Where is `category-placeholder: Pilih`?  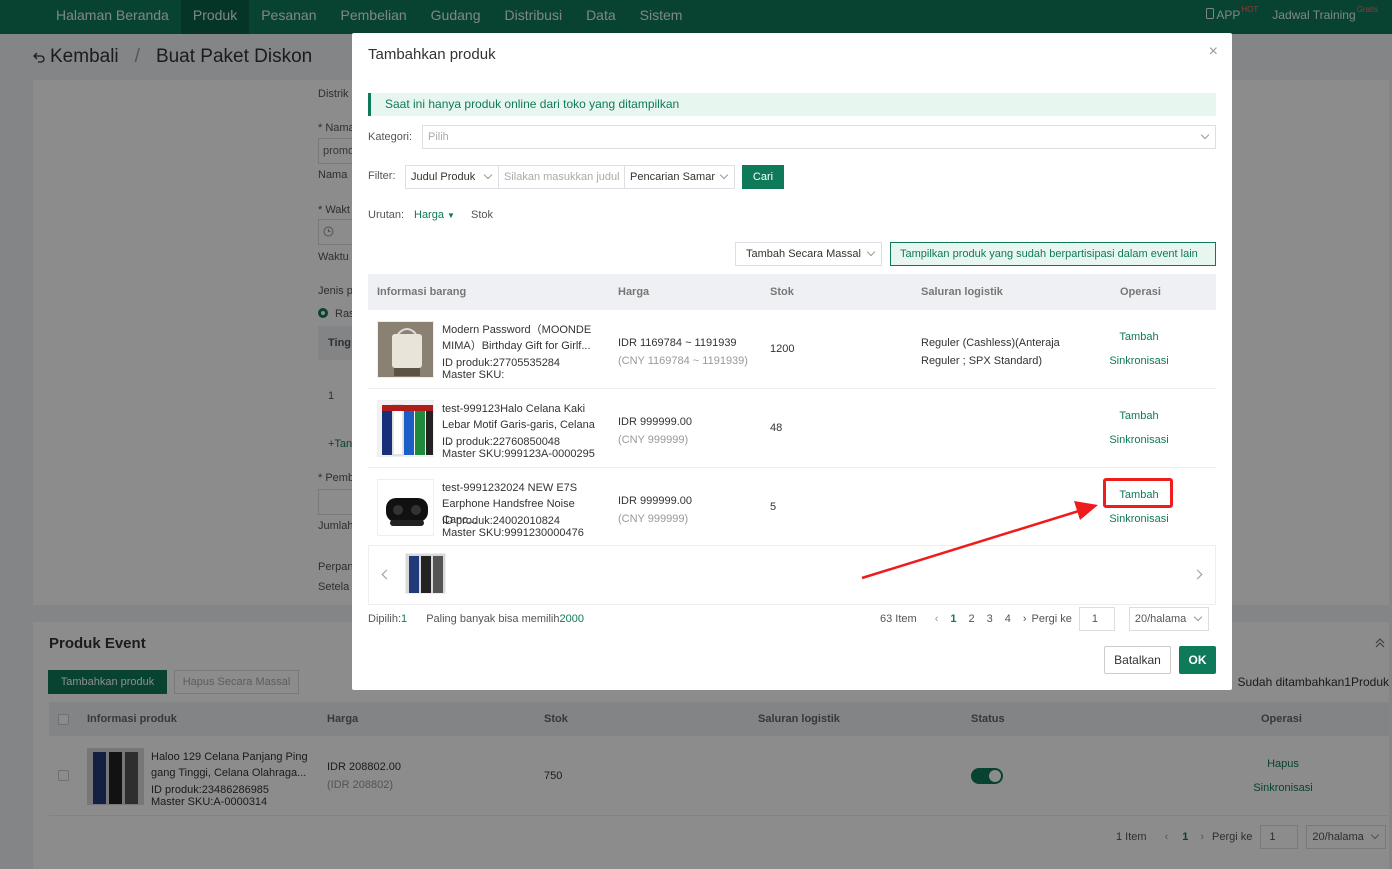
category-placeholder: Pilih is located at coordinates (438, 137).